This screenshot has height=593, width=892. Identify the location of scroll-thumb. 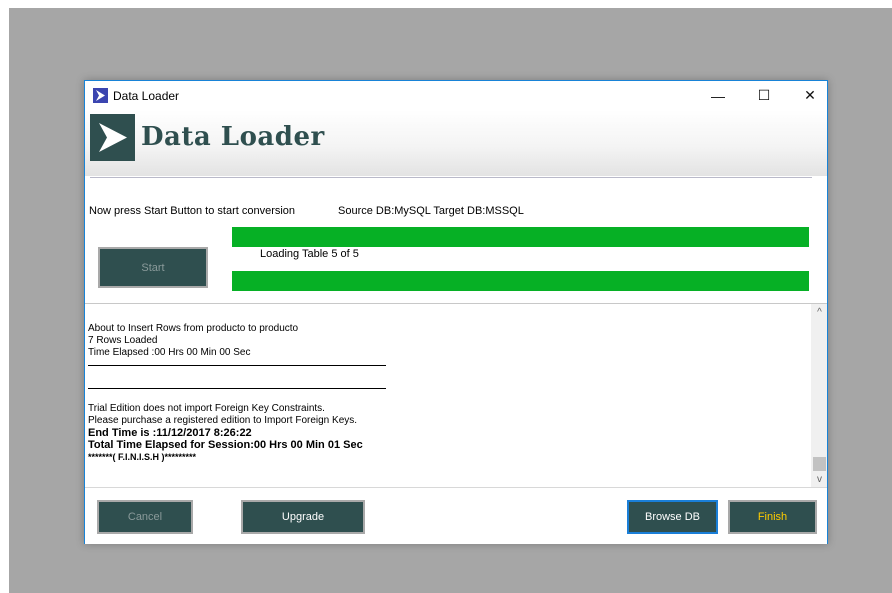
(819, 464).